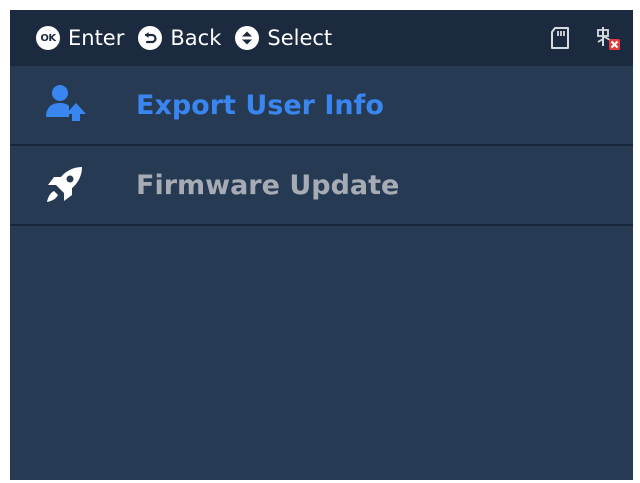  What do you see at coordinates (268, 185) in the screenshot?
I see `menu-item-label: Firmware Update` at bounding box center [268, 185].